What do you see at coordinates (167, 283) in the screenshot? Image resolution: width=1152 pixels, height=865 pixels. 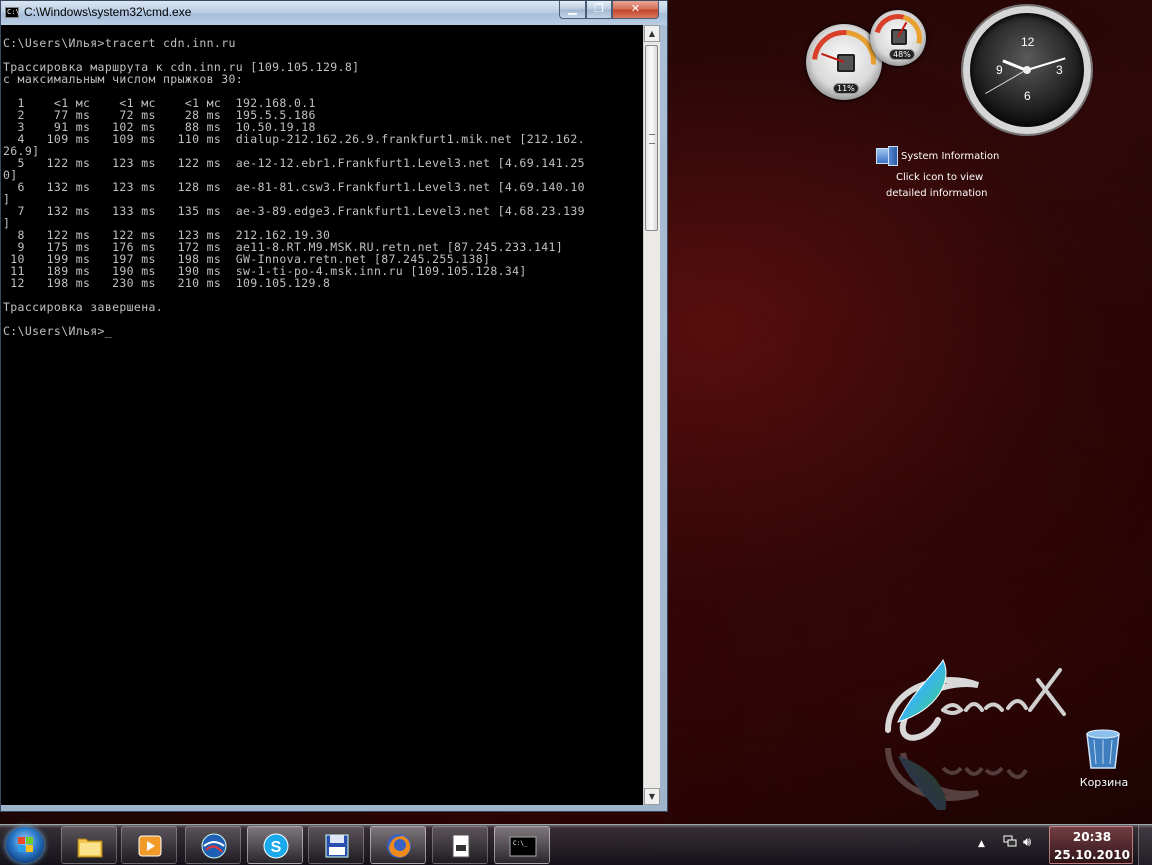 I see `console-line: 12 198 ms 230 ms 210 ms 109.105.129.8` at bounding box center [167, 283].